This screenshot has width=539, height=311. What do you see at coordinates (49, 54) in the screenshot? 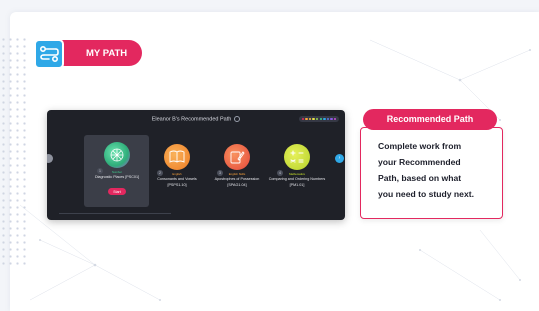
I see `path-flow-icon` at bounding box center [49, 54].